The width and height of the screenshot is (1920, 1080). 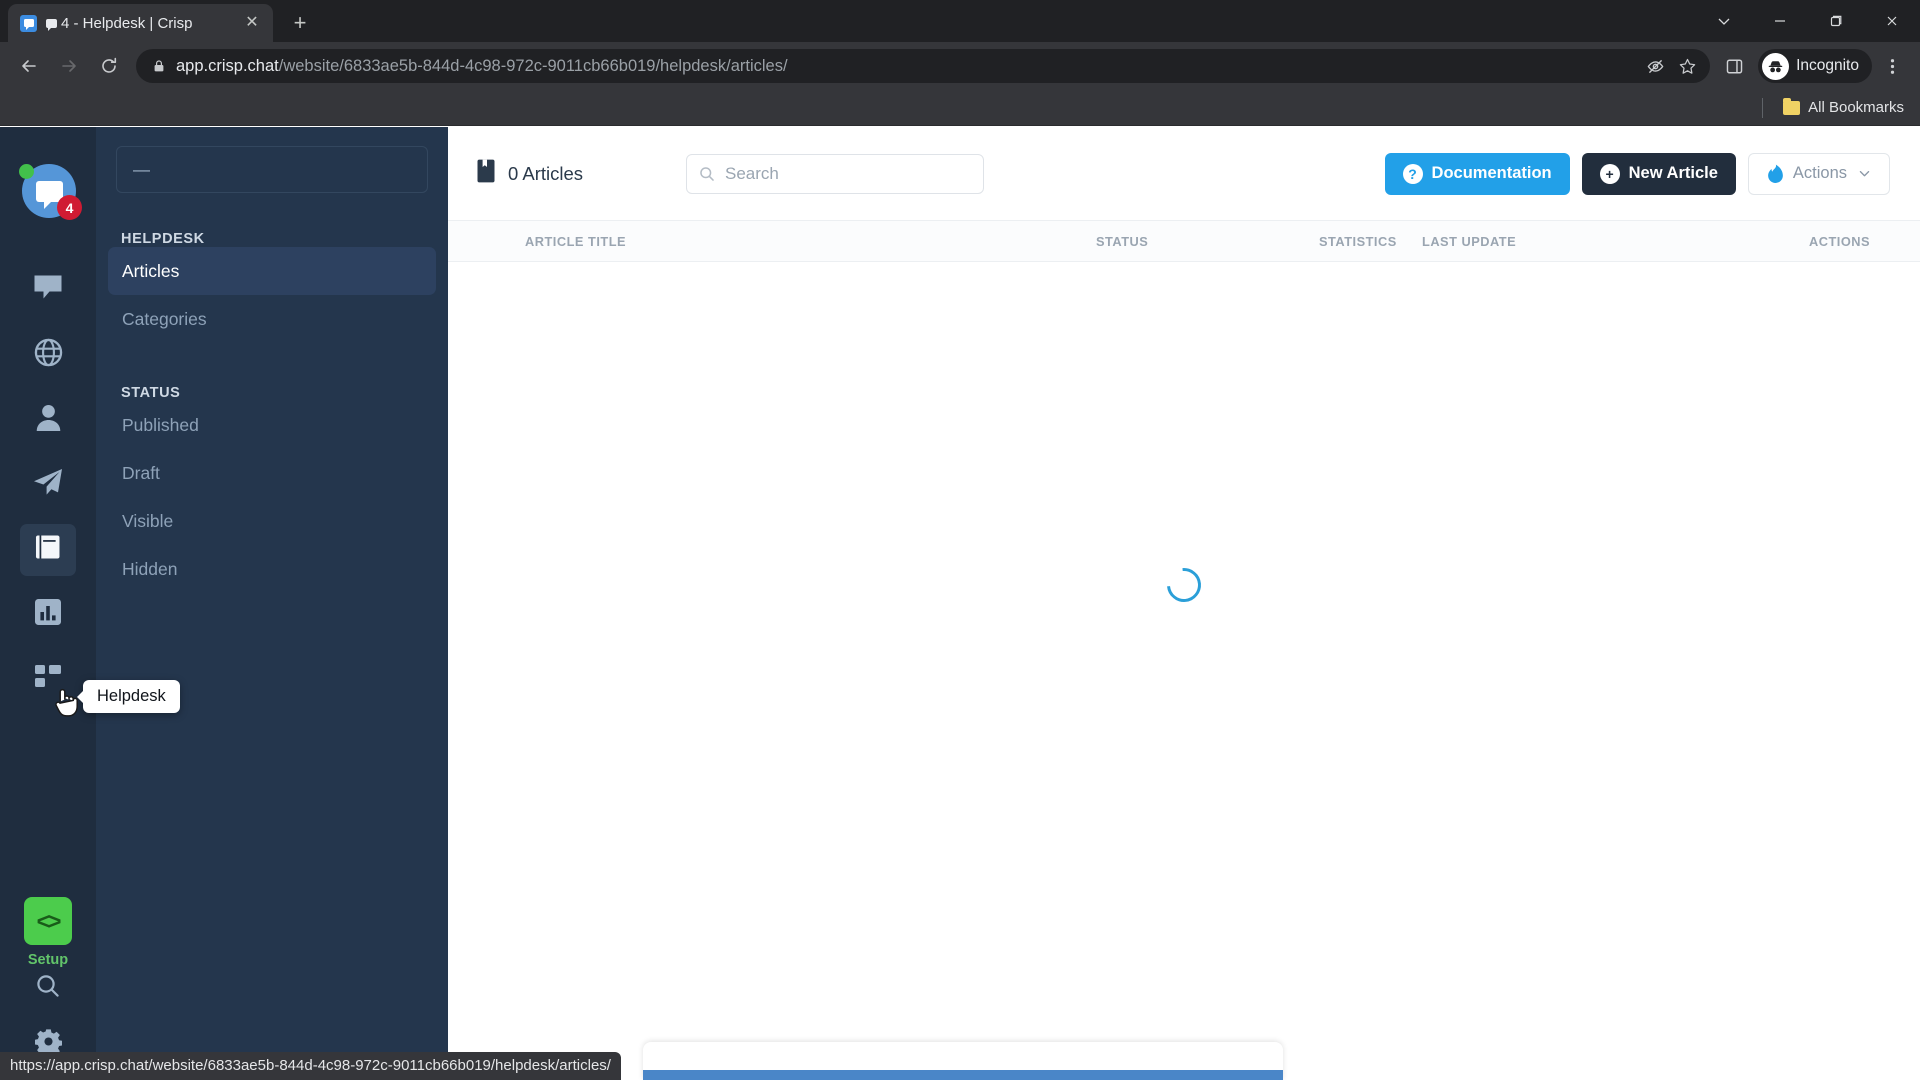 What do you see at coordinates (69, 66) in the screenshot?
I see `forward-button` at bounding box center [69, 66].